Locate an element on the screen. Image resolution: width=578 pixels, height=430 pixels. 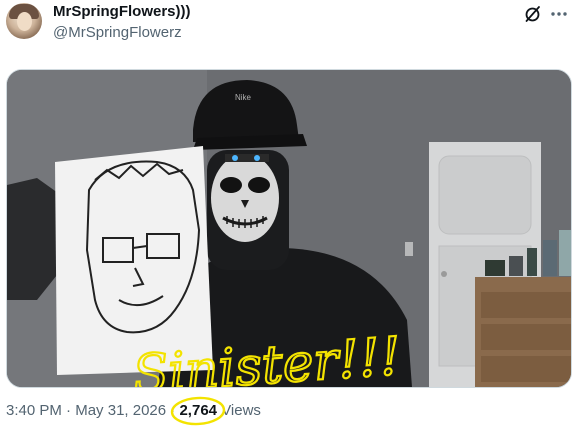
grok-button is located at coordinates (533, 14).